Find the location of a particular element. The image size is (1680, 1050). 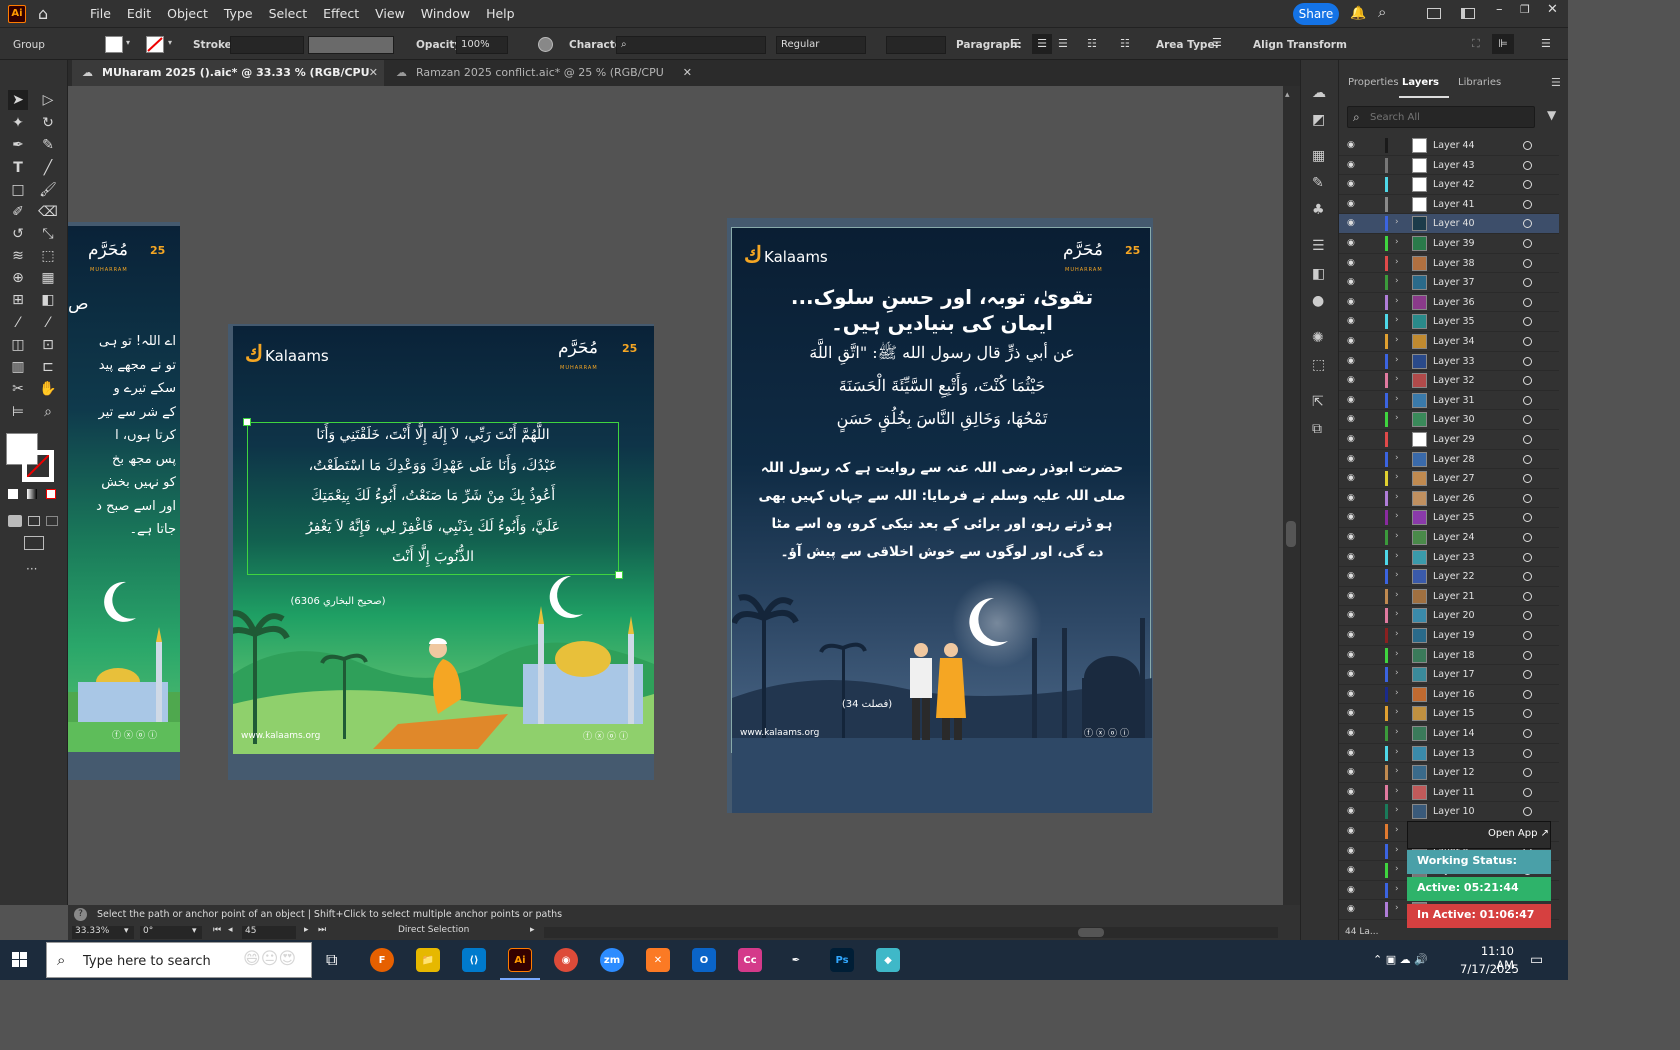

prev-artboard-icon: ◂ is located at coordinates (230, 930).